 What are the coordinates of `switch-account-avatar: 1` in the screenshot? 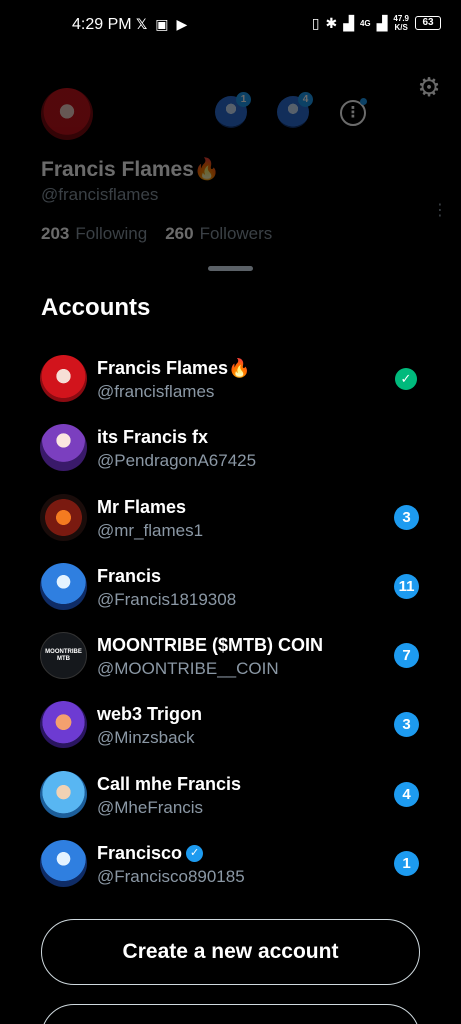 It's located at (233, 110).